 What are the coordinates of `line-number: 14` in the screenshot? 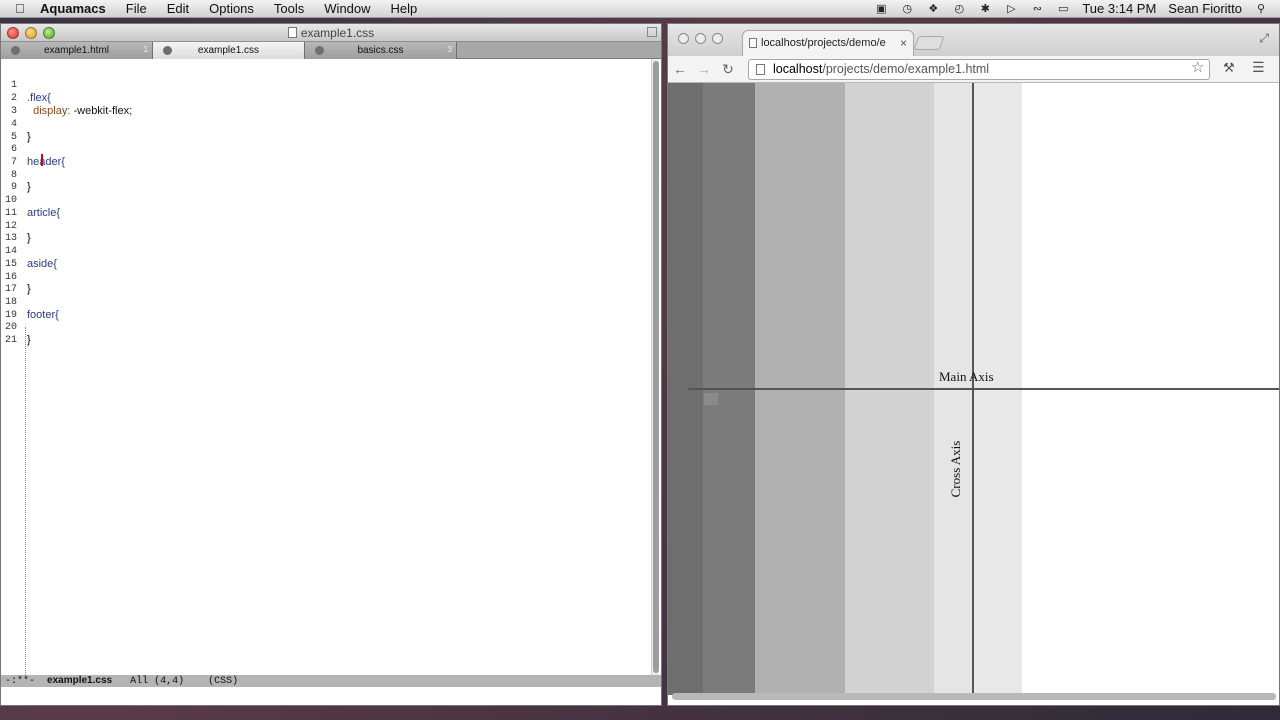 It's located at (10, 251).